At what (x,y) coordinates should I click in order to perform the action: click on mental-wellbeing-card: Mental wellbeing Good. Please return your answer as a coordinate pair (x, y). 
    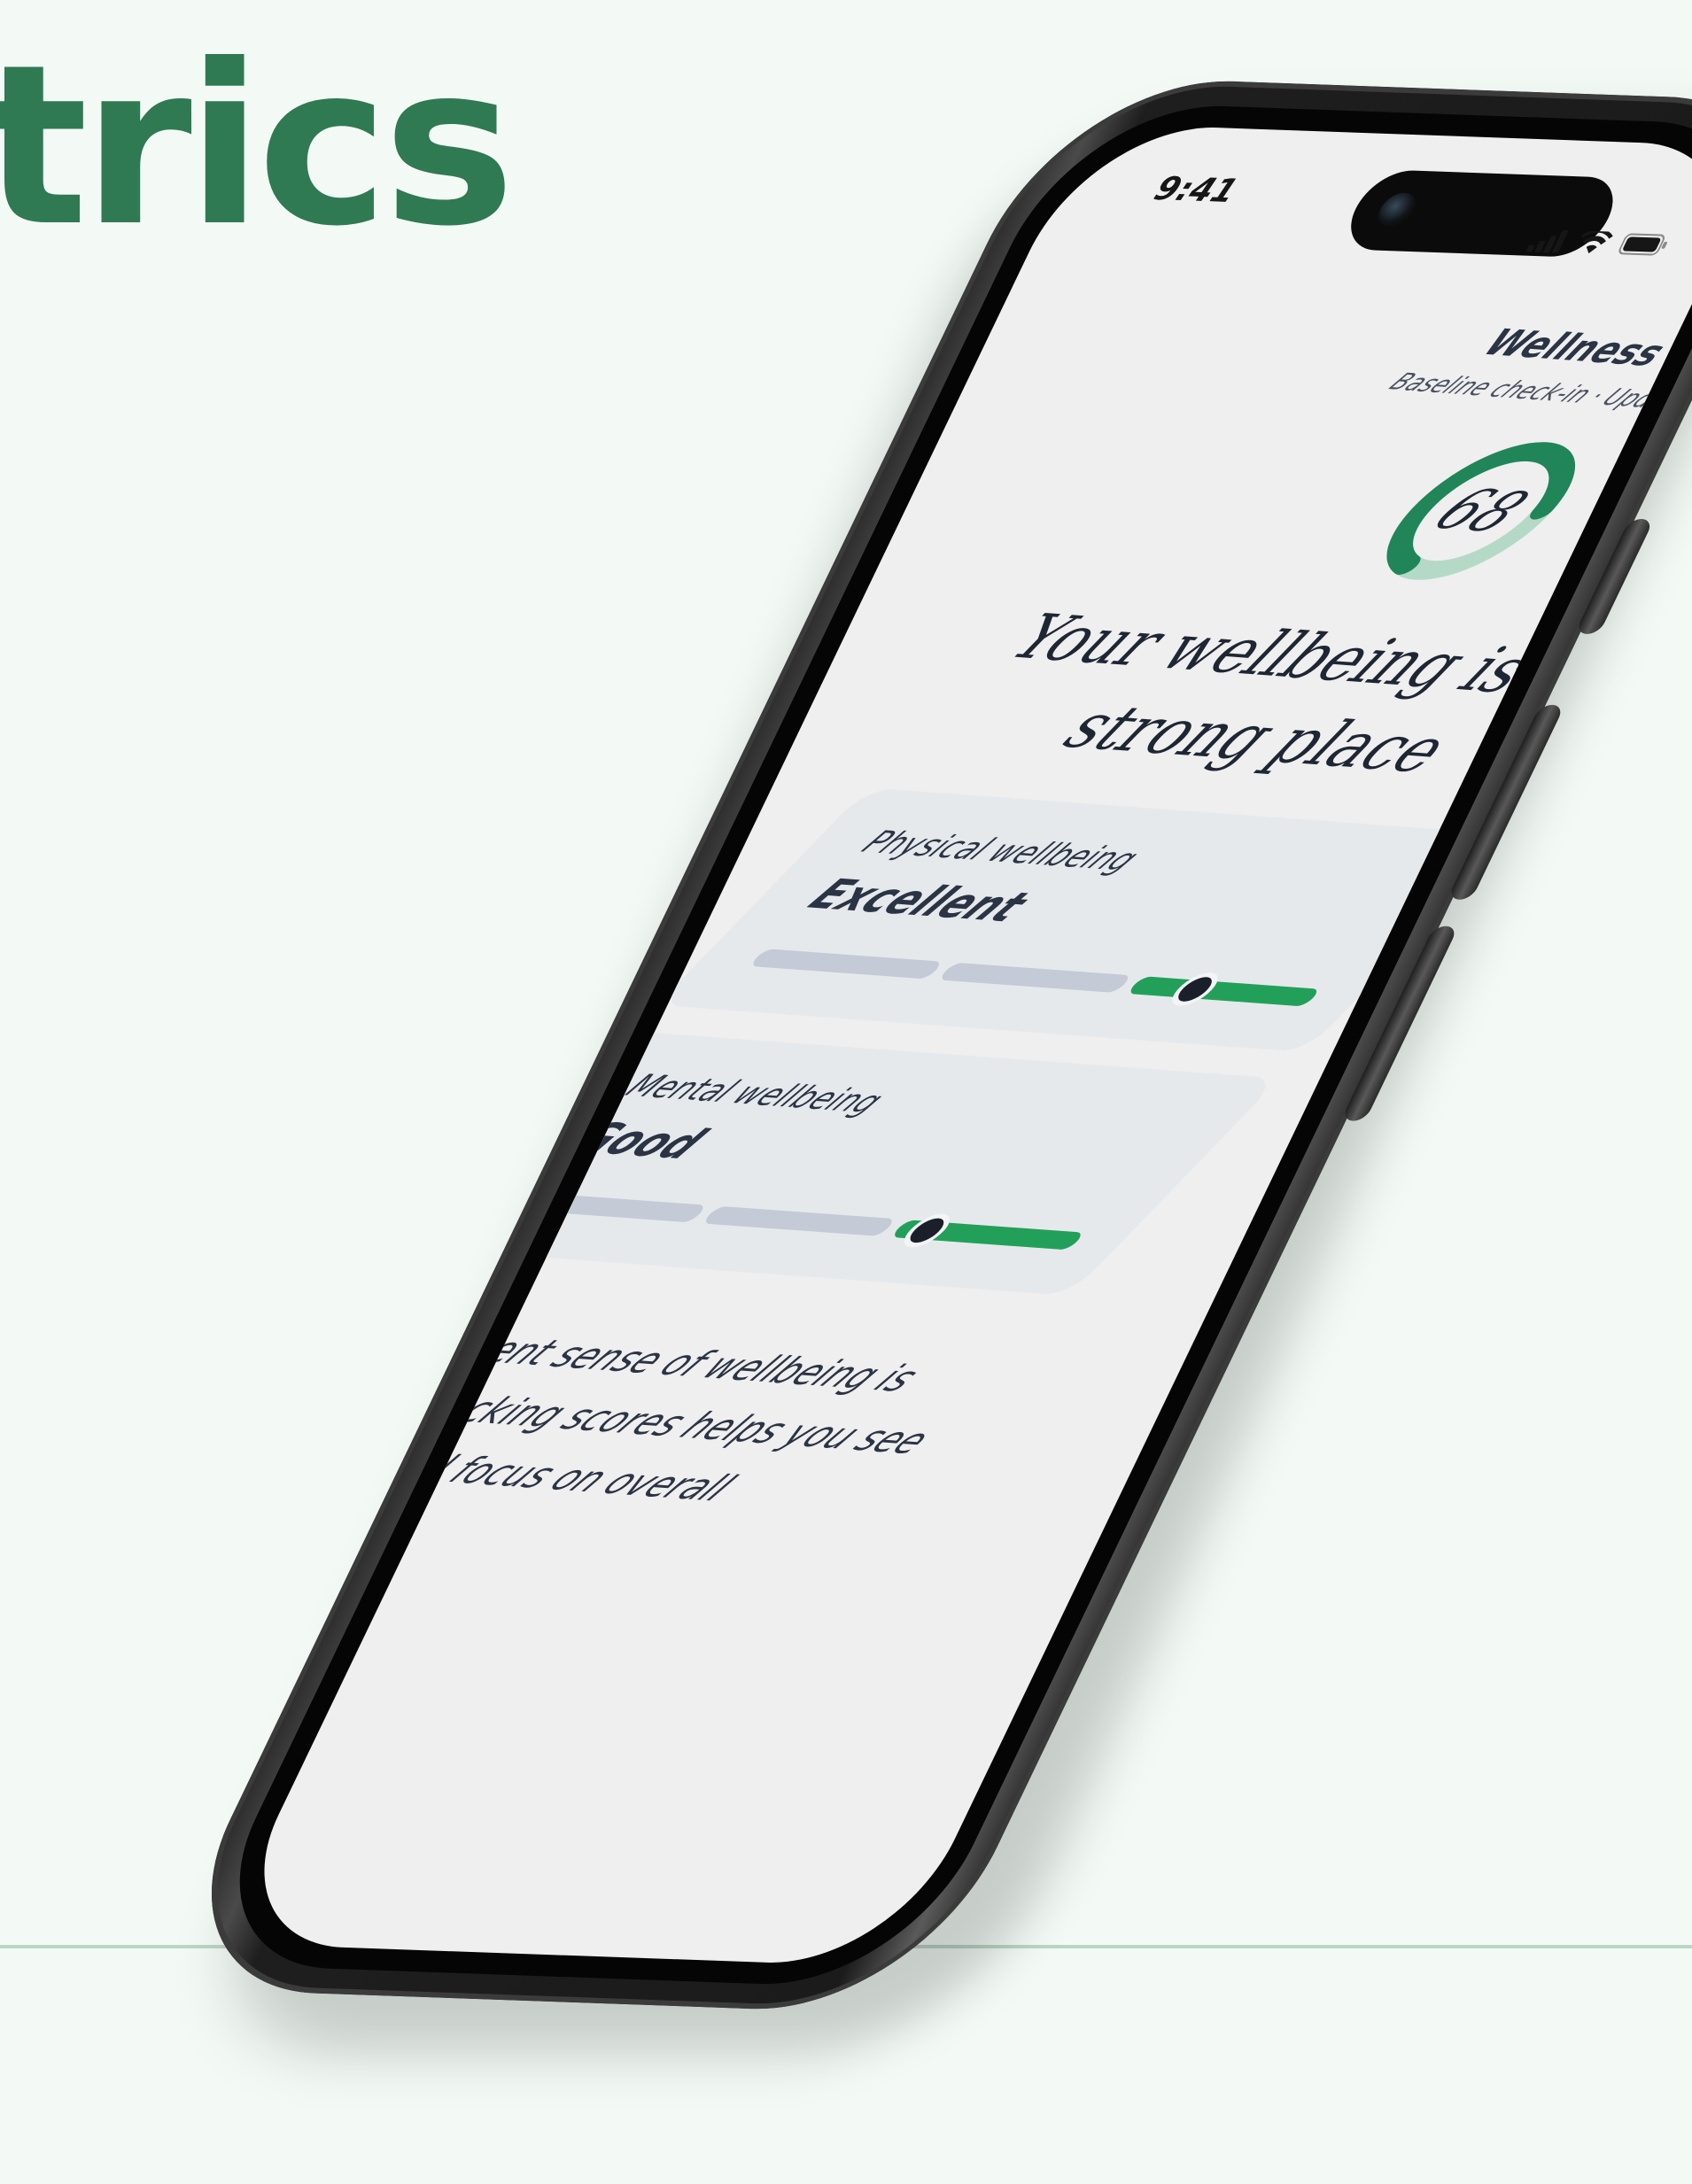
    Looking at the image, I should click on (850, 1164).